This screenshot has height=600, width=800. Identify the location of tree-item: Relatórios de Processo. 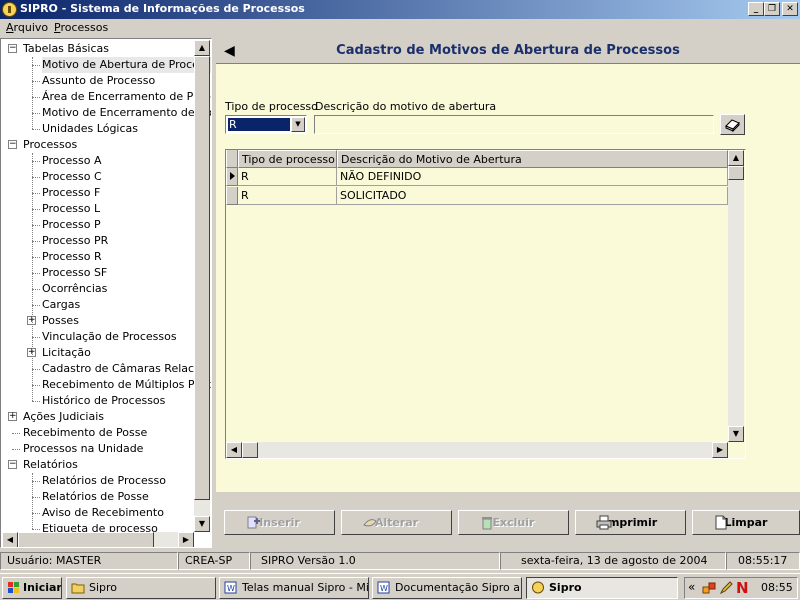
(105, 481).